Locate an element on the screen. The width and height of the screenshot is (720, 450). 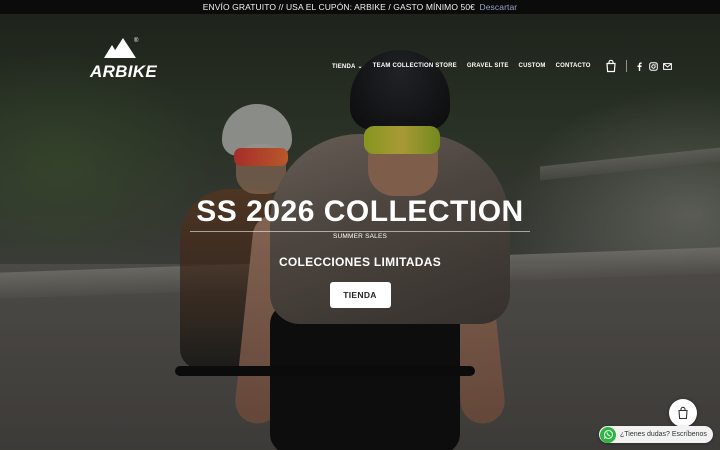
whatsapp-text: ¿Tienes dudas? Escríbenos is located at coordinates (663, 434).